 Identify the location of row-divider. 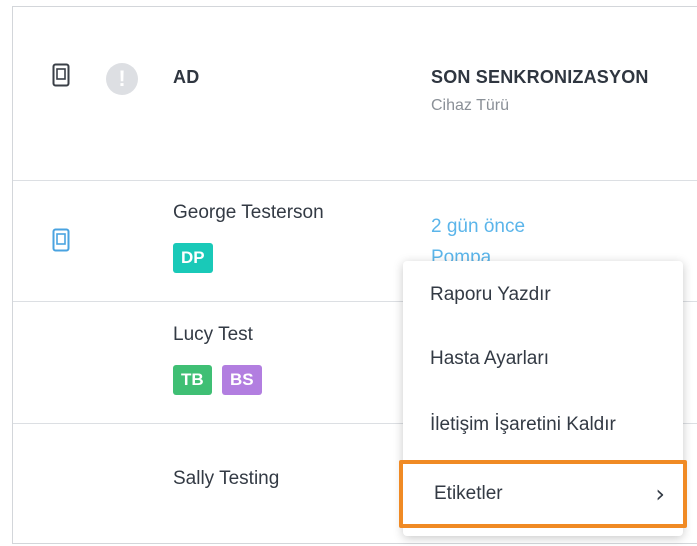
(355, 180).